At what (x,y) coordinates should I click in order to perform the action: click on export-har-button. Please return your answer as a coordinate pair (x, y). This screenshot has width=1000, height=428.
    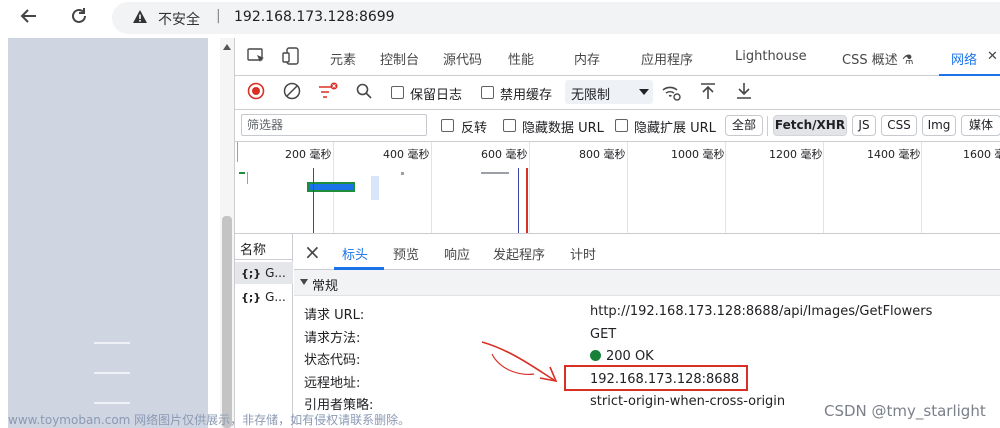
    Looking at the image, I should click on (744, 93).